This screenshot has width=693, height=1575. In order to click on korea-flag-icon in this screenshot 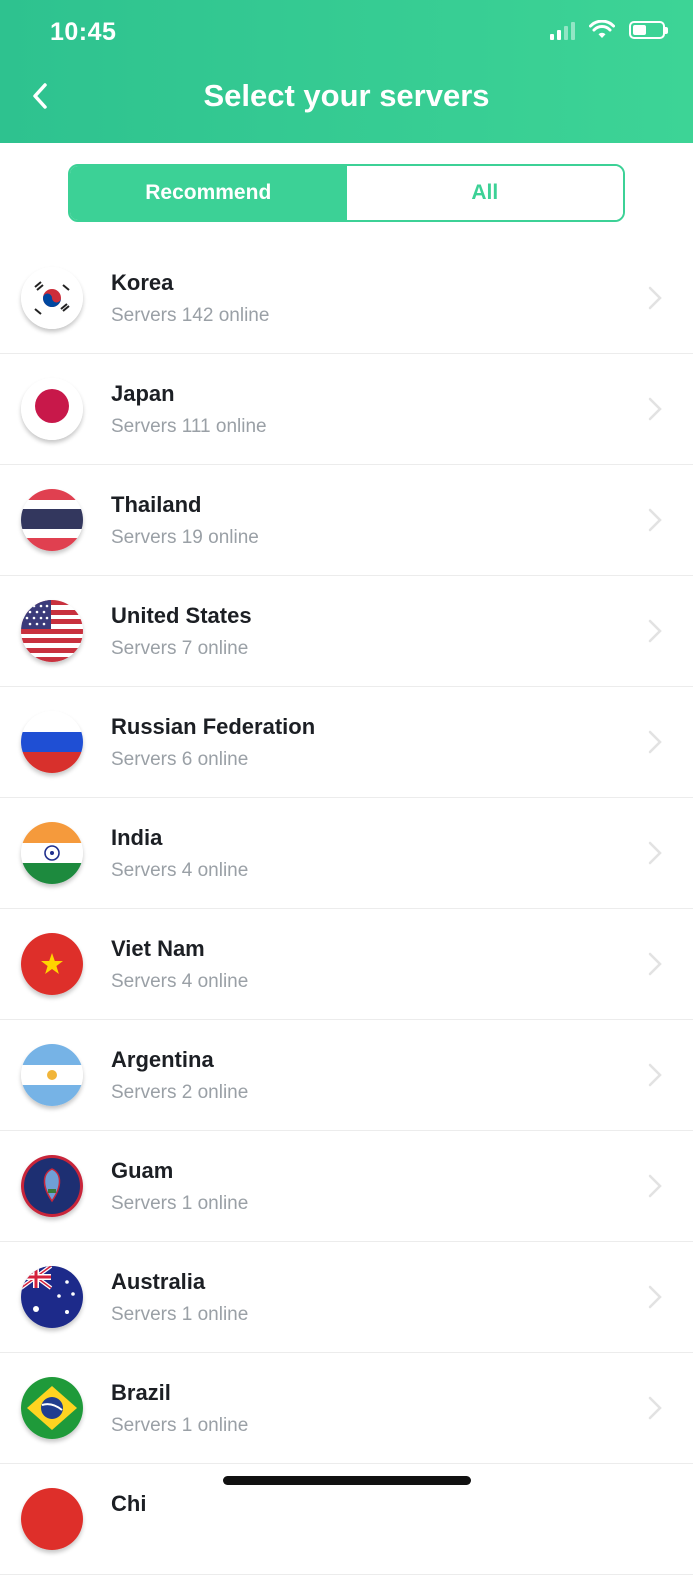, I will do `click(52, 298)`.